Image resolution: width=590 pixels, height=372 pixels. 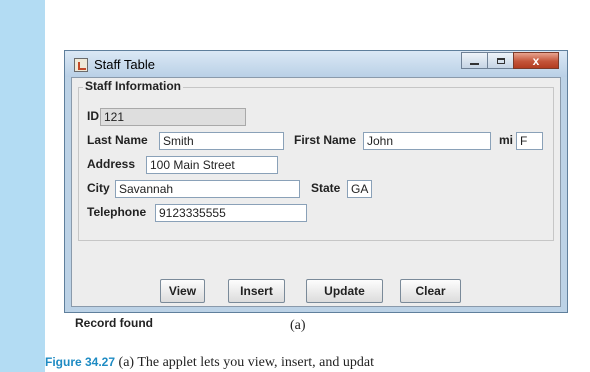 I want to click on page-margin-band, so click(x=22, y=186).